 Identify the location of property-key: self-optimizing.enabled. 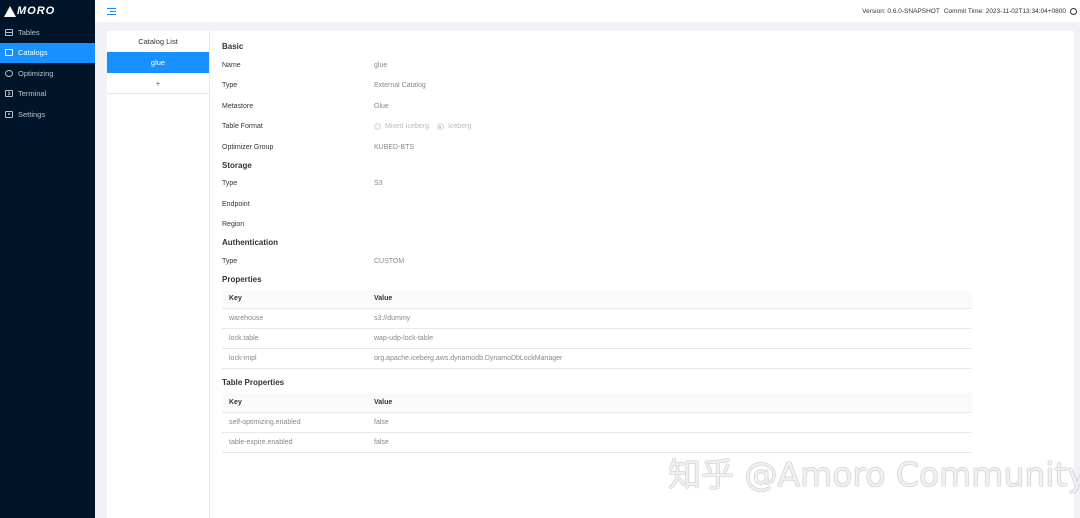
(294, 422).